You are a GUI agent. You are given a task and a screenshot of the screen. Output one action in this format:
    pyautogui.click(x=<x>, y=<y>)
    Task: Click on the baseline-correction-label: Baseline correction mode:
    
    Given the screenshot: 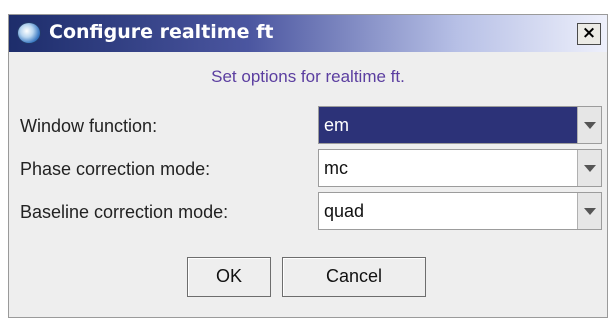 What is the action you would take?
    pyautogui.click(x=124, y=212)
    